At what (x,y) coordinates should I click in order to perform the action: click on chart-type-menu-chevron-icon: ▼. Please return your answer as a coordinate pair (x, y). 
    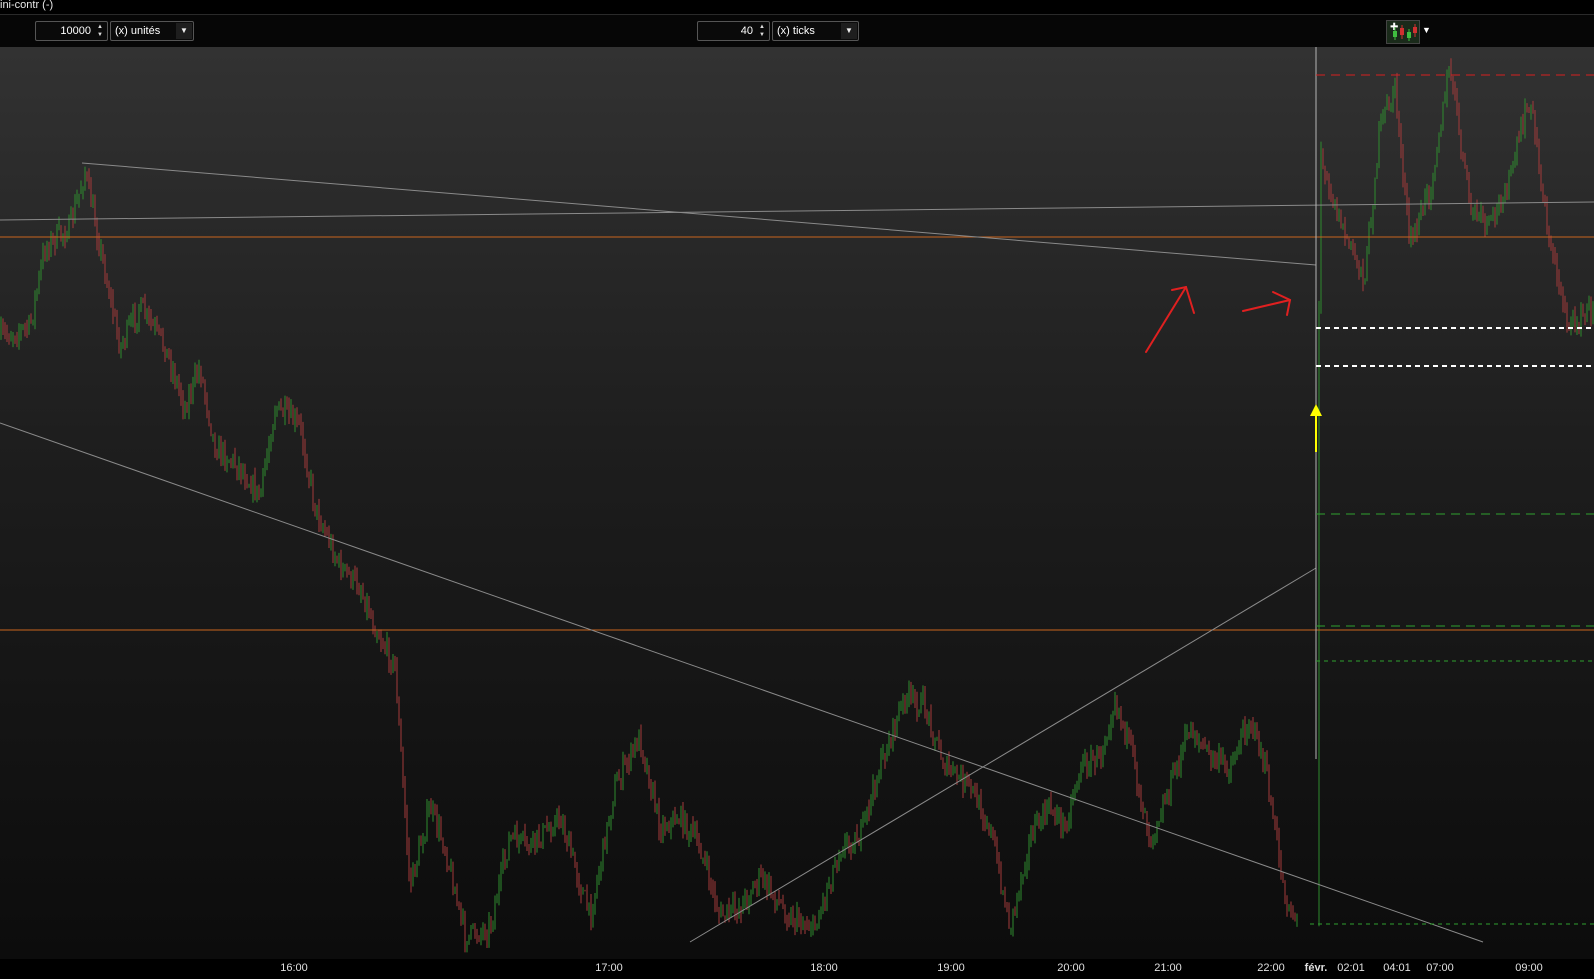
    Looking at the image, I should click on (1426, 30).